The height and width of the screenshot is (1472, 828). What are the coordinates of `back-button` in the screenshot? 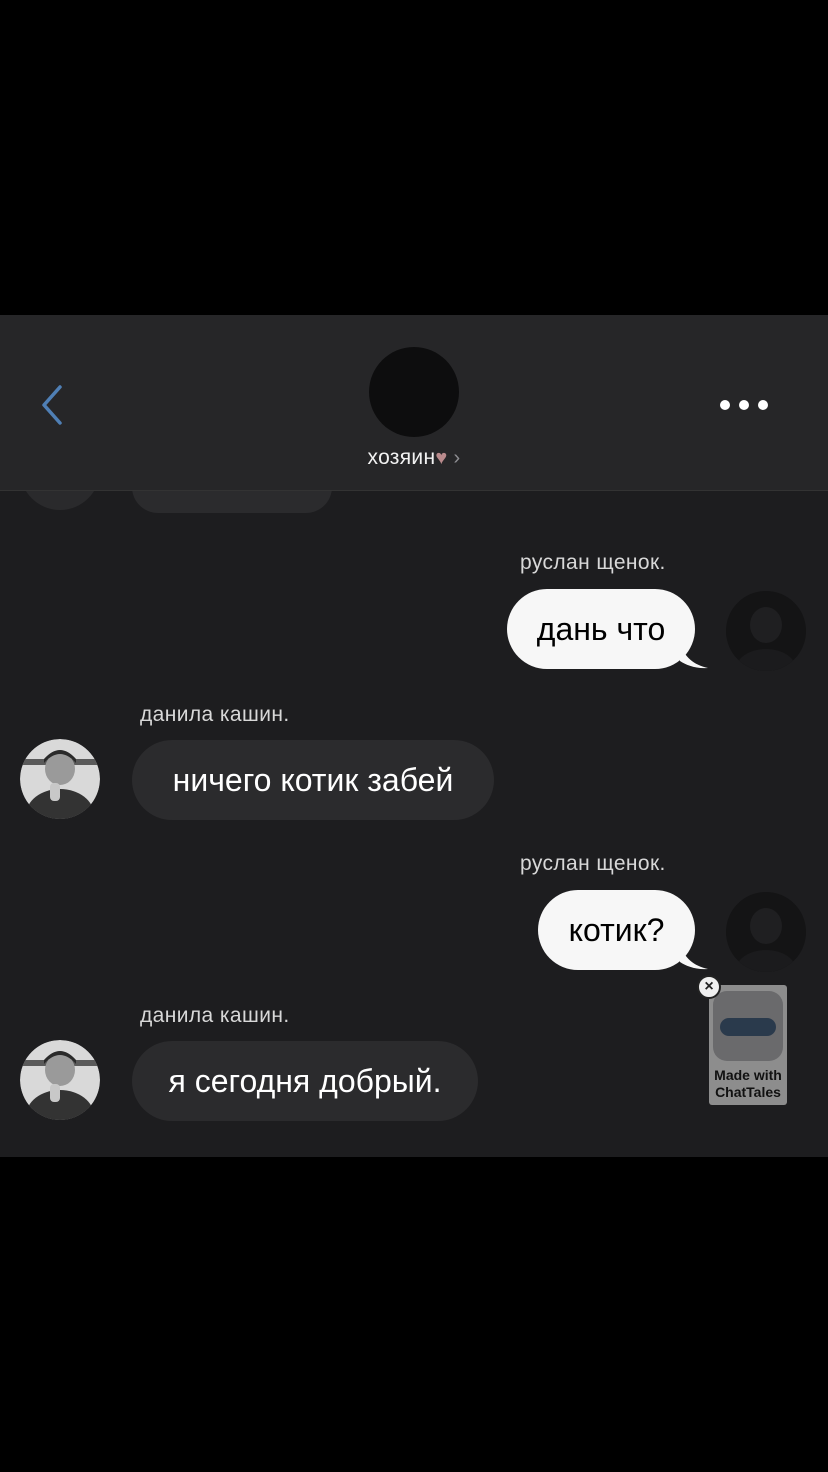 It's located at (54, 405).